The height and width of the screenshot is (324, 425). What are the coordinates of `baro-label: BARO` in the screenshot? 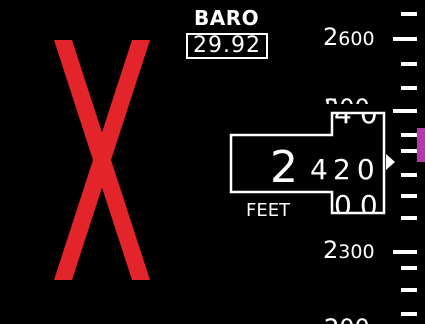 It's located at (227, 18).